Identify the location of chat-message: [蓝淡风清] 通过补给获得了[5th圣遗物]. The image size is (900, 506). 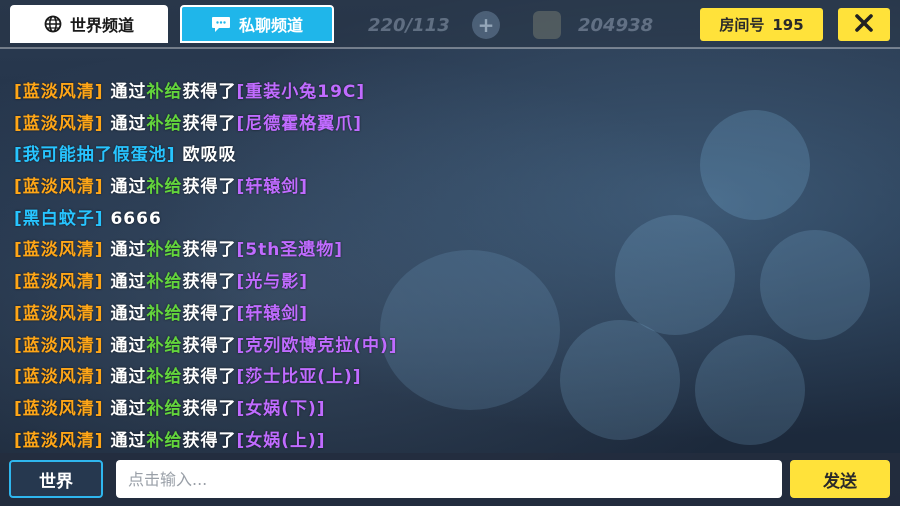
(314, 251).